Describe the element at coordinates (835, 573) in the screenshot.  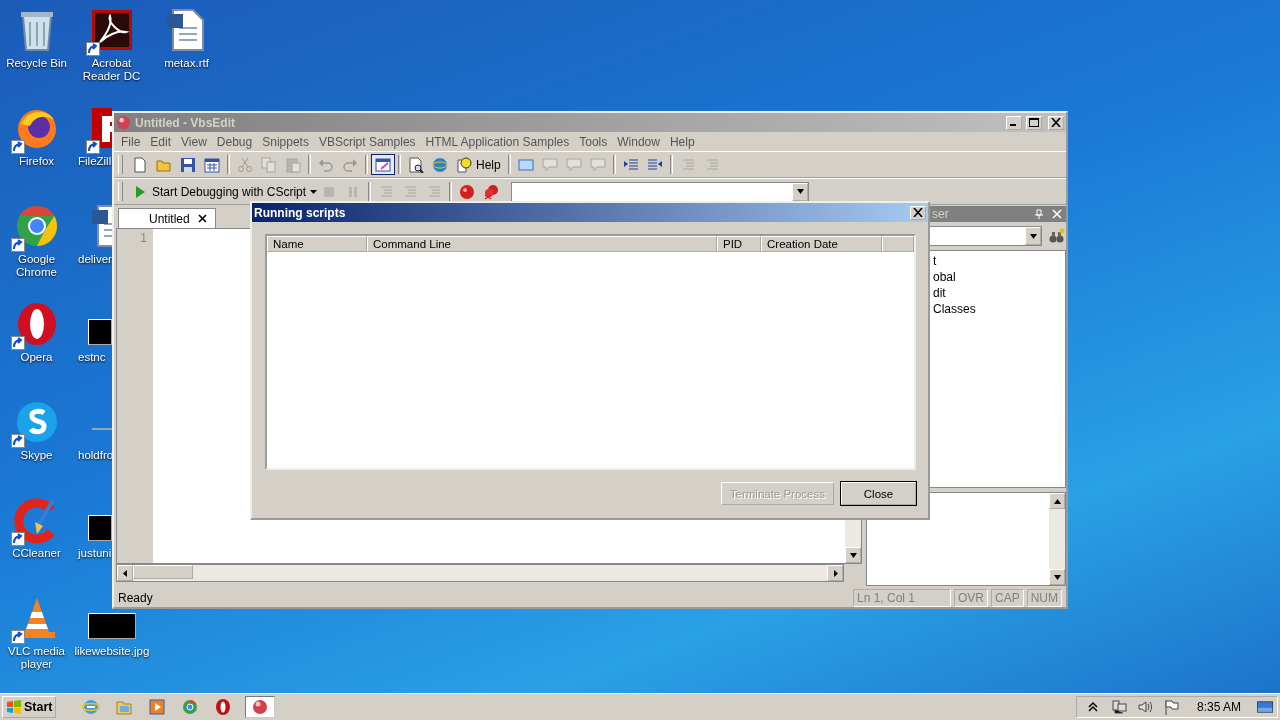
I see `scroll-right-button` at that location.